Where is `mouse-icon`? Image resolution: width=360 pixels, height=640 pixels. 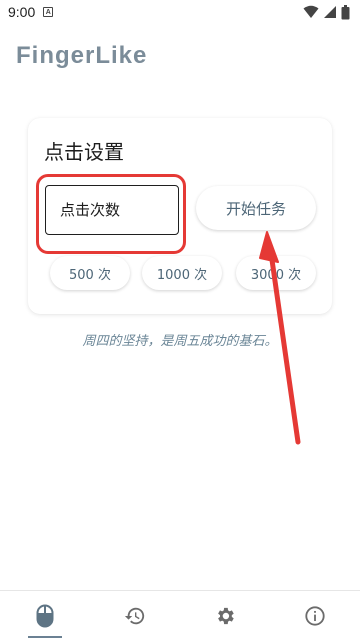
mouse-icon is located at coordinates (45, 615).